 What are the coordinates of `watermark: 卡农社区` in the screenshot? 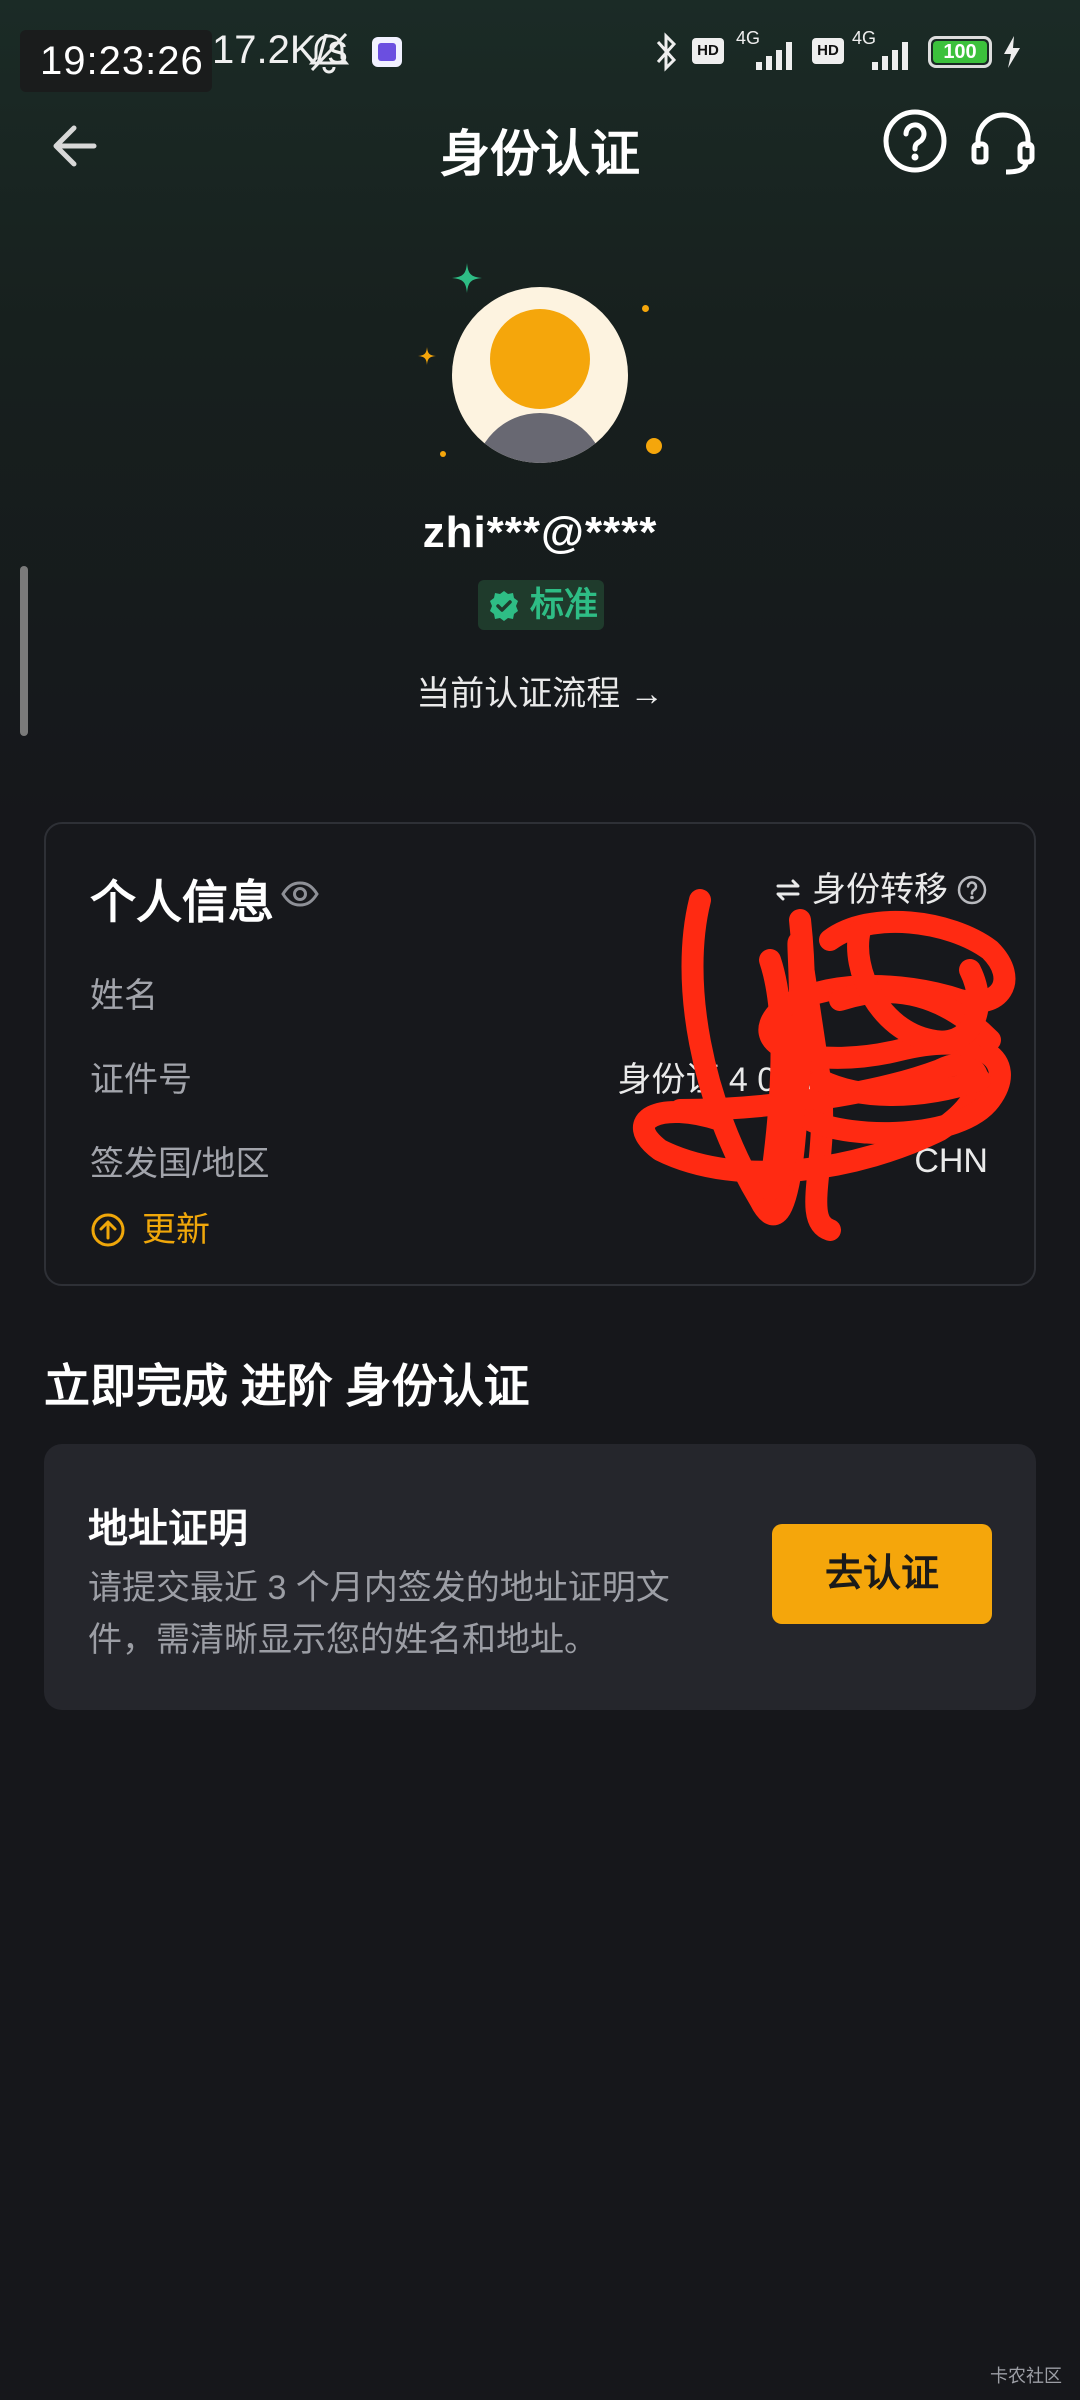 It's located at (1026, 2376).